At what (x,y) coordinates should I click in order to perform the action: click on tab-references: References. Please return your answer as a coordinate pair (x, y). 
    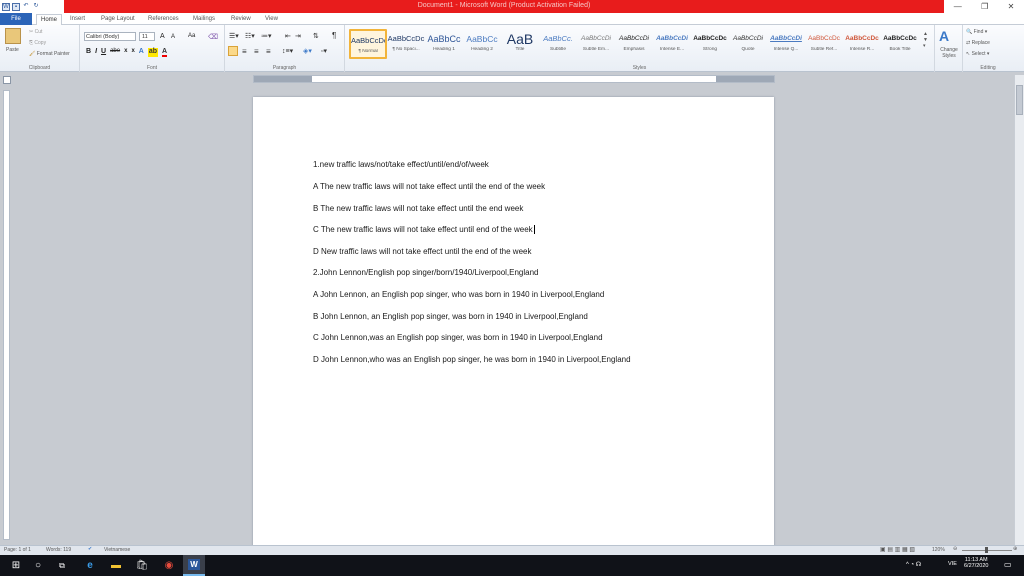
    Looking at the image, I should click on (163, 19).